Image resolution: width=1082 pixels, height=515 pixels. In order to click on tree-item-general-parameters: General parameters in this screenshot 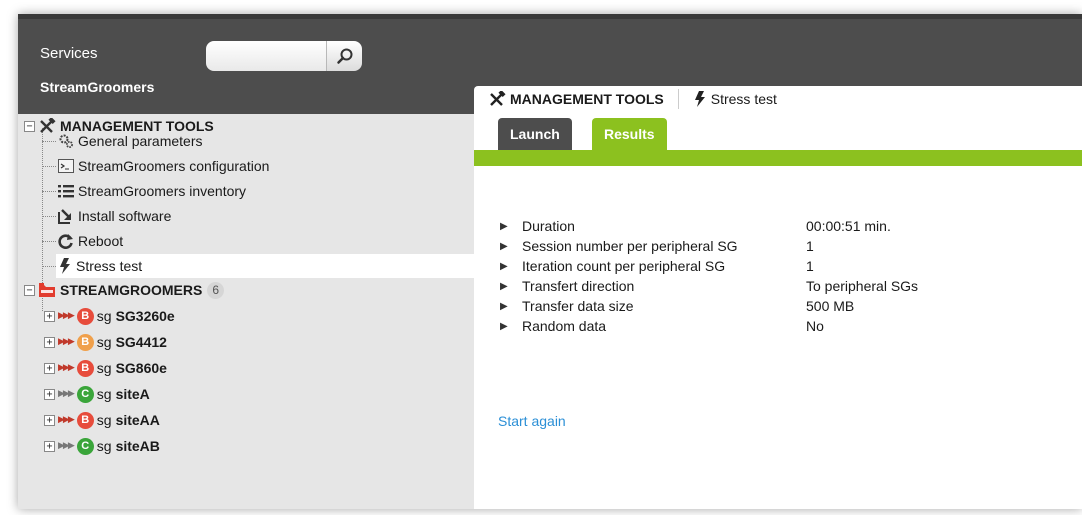, I will do `click(130, 141)`.